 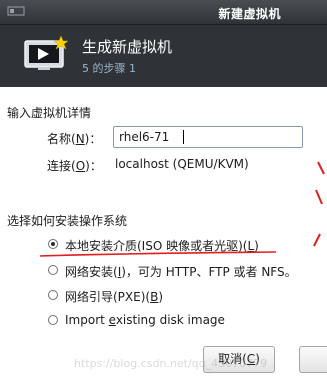 I want to click on new-vm-monitor-star-icon, so click(x=46, y=52).